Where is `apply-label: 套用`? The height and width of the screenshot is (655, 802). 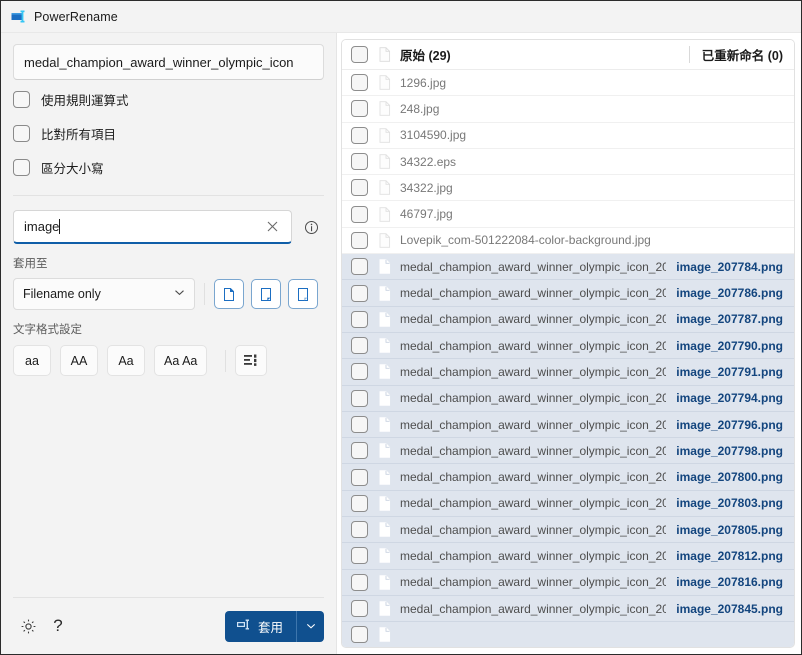
apply-label: 套用 is located at coordinates (270, 627).